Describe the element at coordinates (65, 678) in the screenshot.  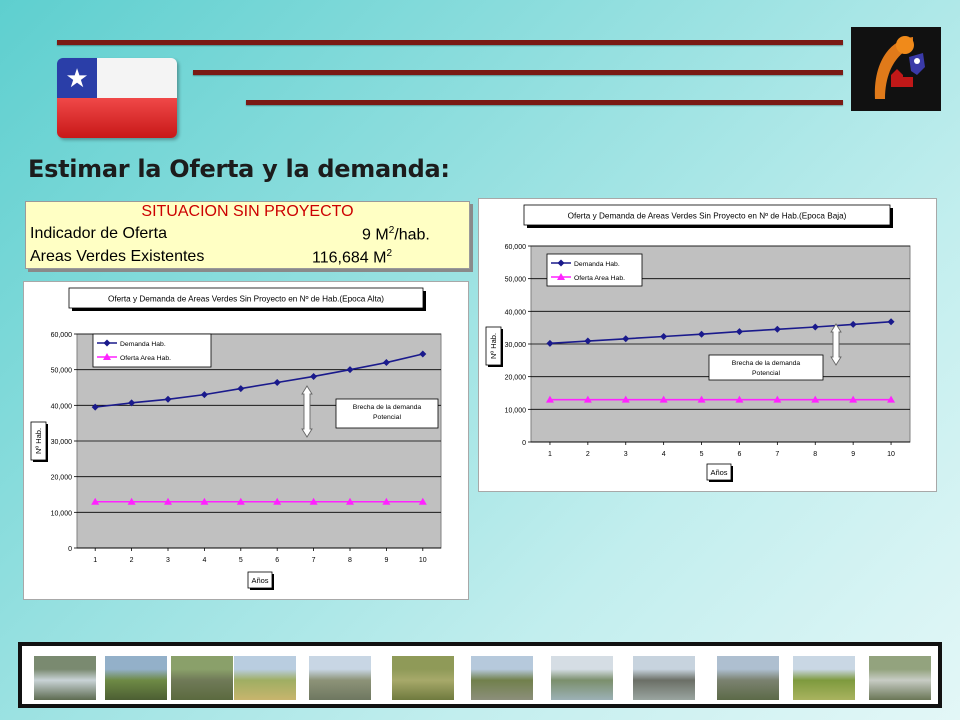
I see `river-photo-icon` at that location.